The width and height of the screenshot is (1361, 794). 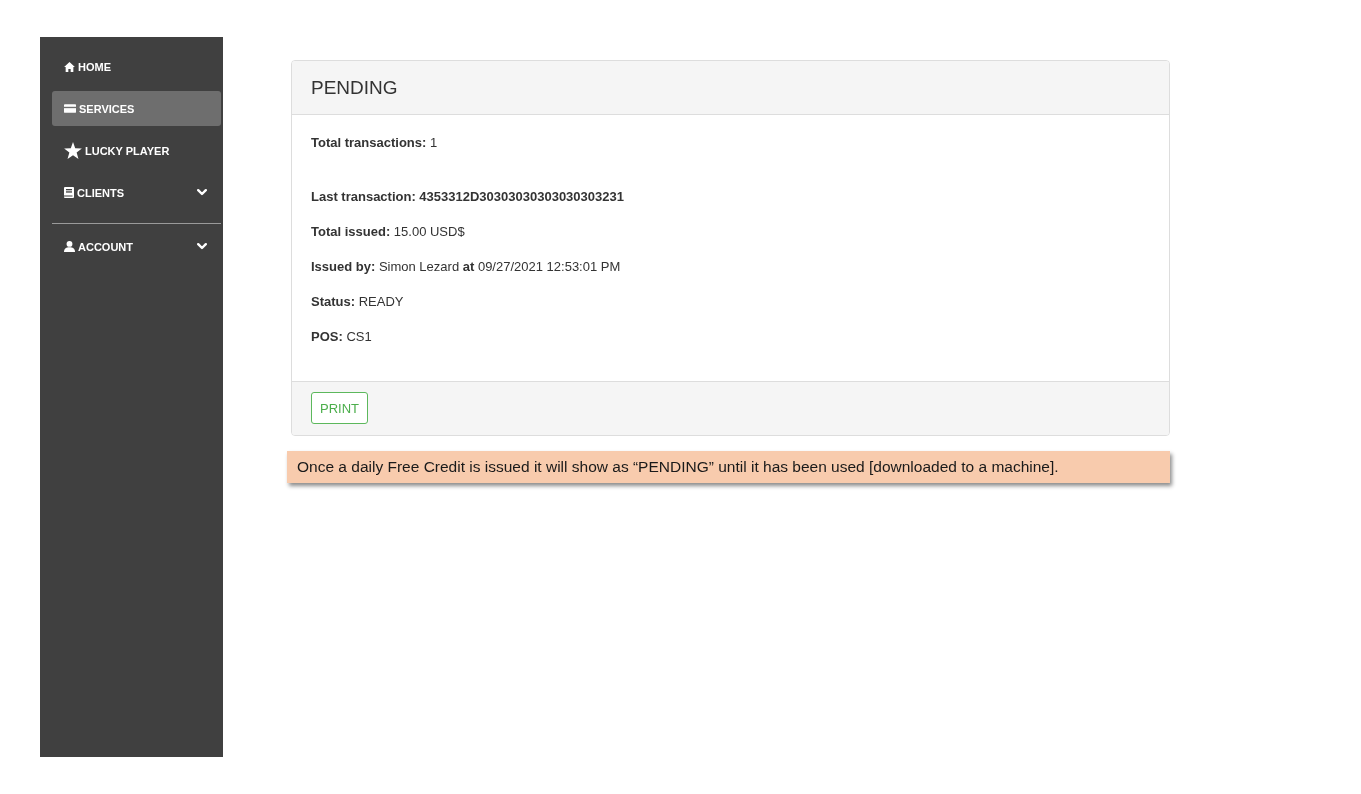 What do you see at coordinates (70, 108) in the screenshot?
I see `card-icon` at bounding box center [70, 108].